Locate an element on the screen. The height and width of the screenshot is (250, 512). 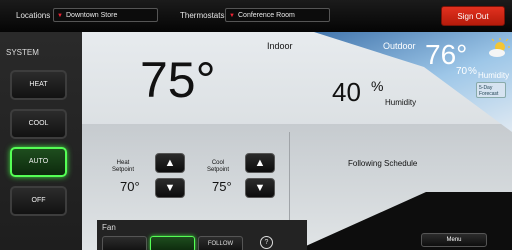
system-panel: SYSTEM HEAT COOL AUTO OFF is located at coordinates (41, 141).